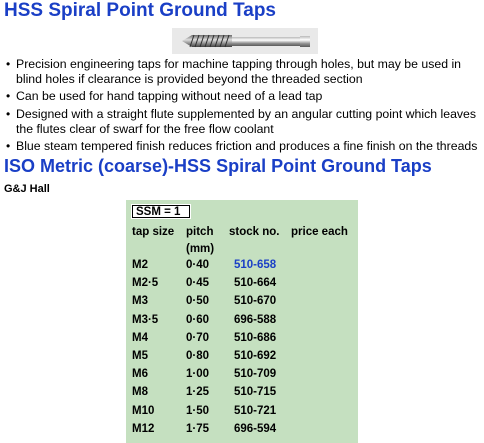  Describe the element at coordinates (145, 283) in the screenshot. I see `tap-size-cell: M2·5` at that location.